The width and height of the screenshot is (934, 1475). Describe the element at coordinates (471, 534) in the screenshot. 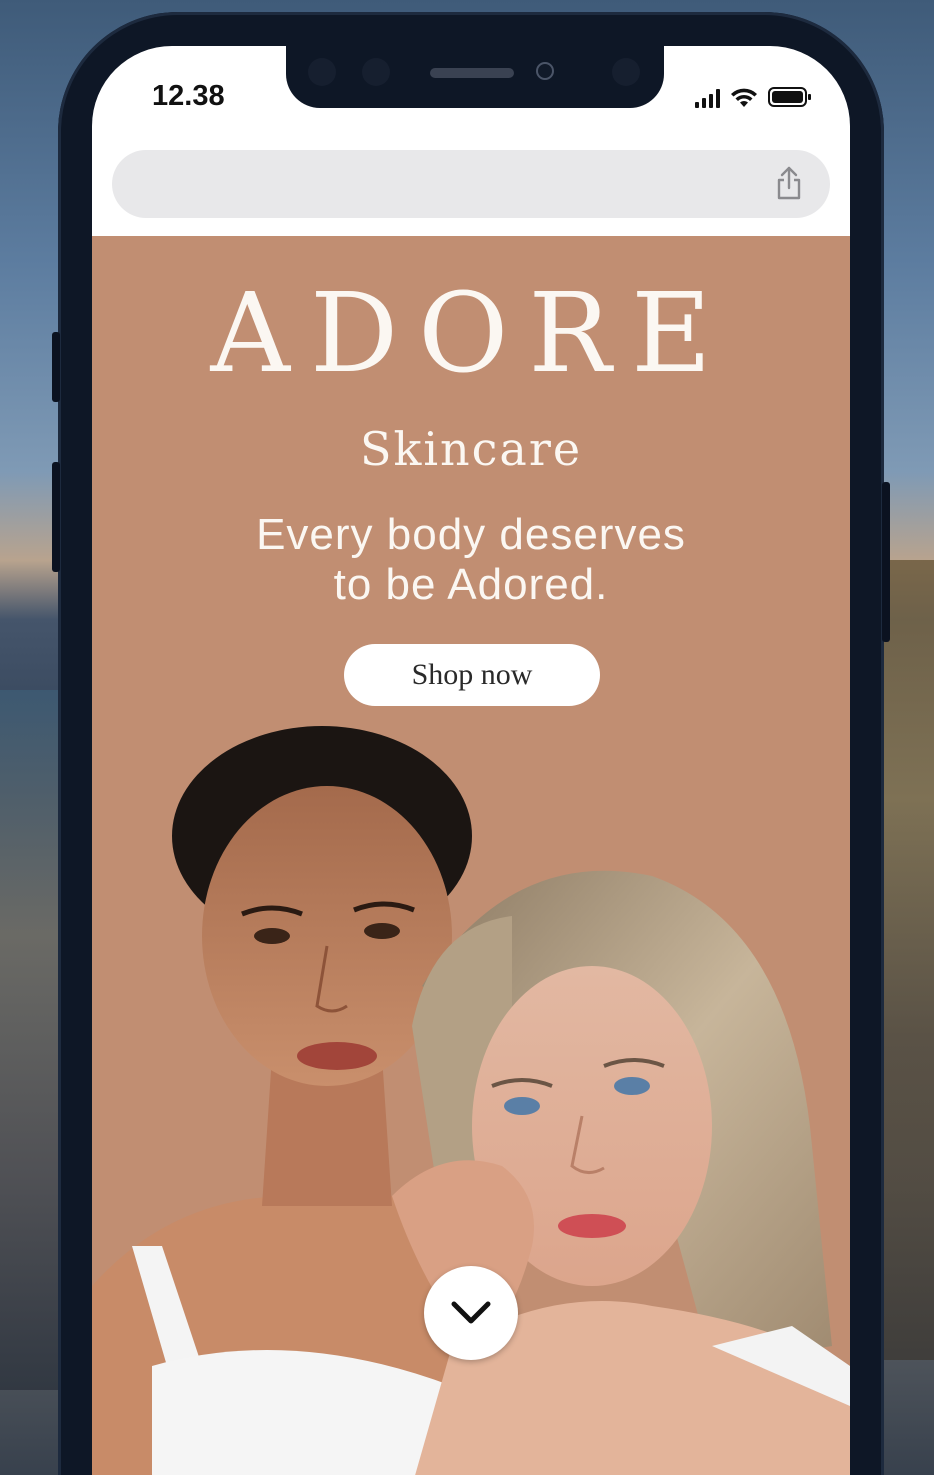

I see `tagline-line-1: Every body deserves` at that location.